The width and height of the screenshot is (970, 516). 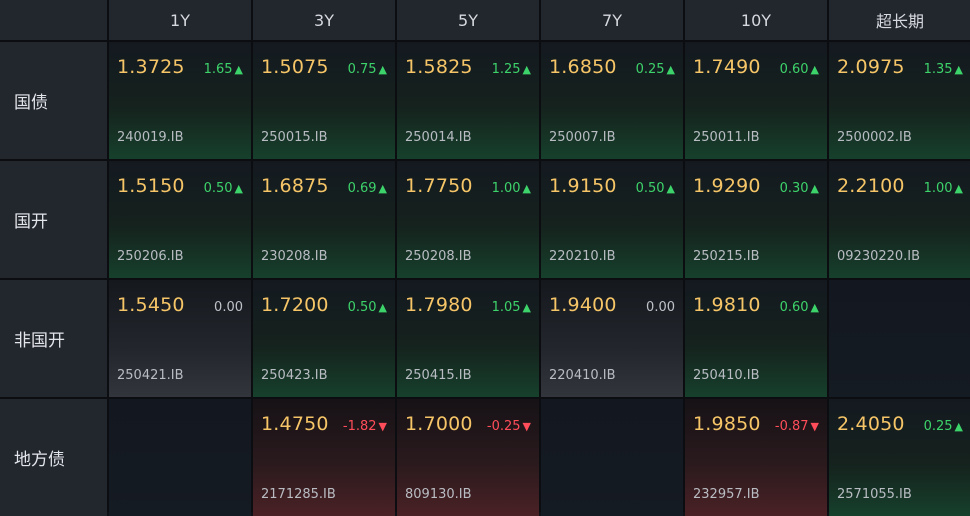 I want to click on quote-cell: 2.2100 1.00 ▲ 09230220.IB, so click(x=899, y=219).